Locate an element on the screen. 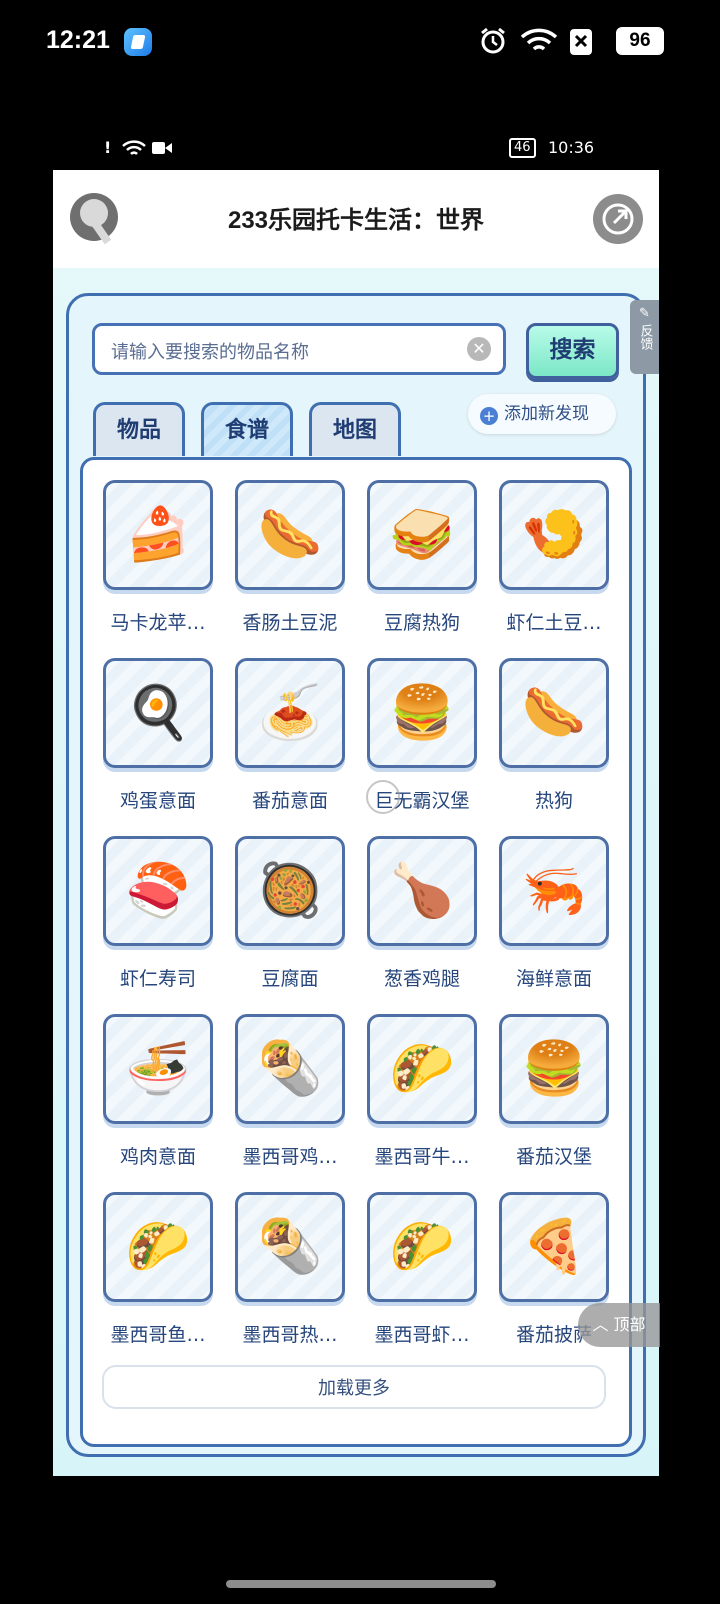 The width and height of the screenshot is (720, 1604). recipe-item: 🌭 香肠土豆泥 is located at coordinates (290, 565).